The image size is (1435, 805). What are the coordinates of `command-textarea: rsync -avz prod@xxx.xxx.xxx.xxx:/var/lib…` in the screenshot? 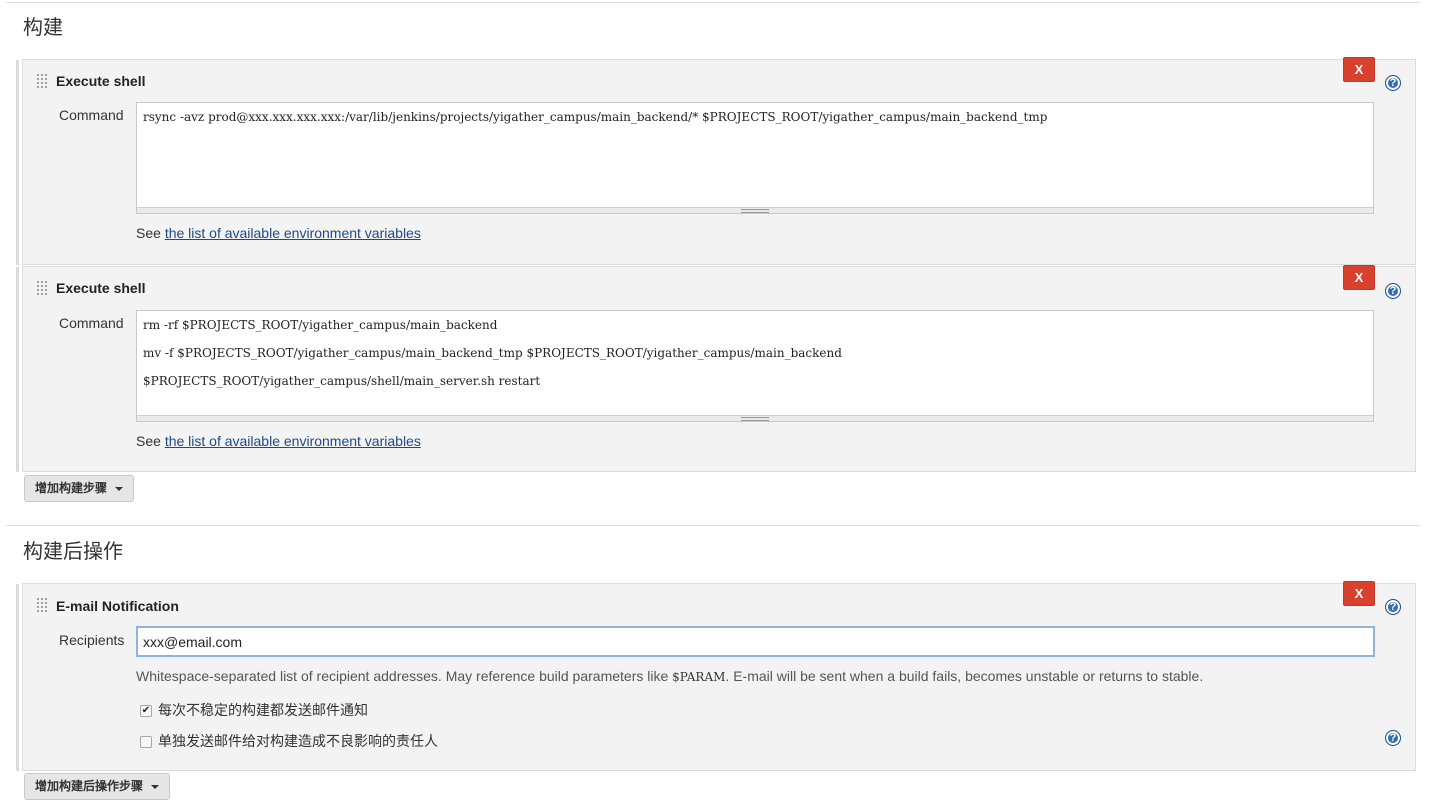 It's located at (755, 158).